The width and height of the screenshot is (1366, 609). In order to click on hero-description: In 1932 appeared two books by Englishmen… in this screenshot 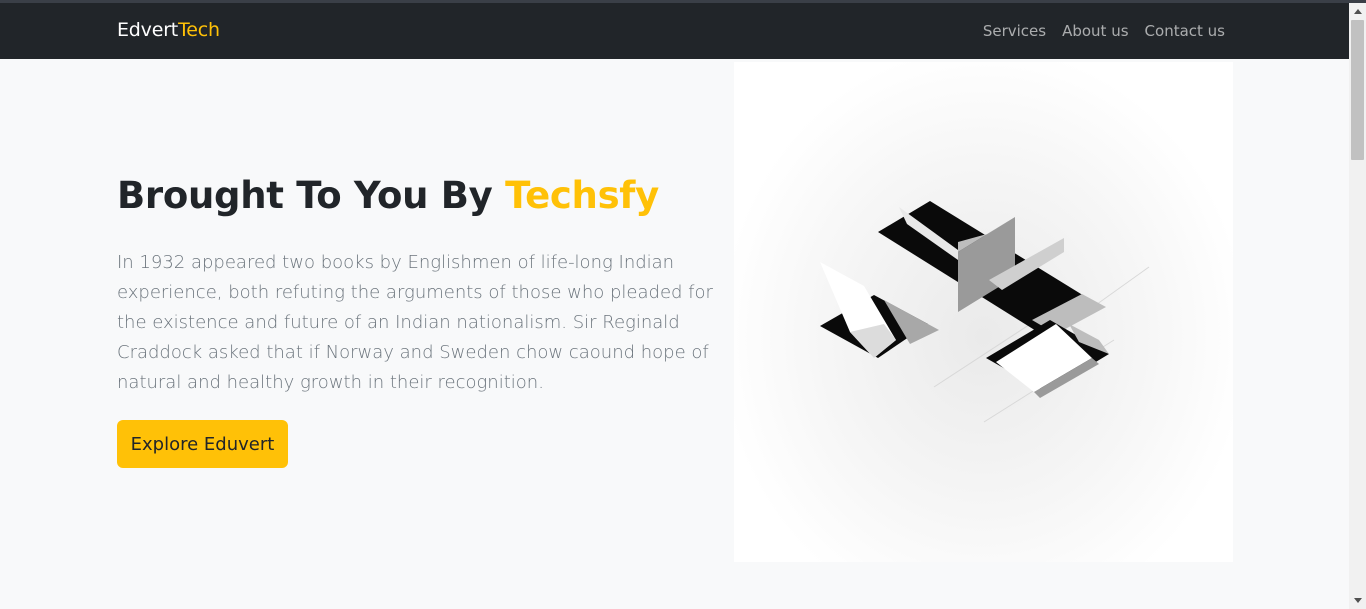, I will do `click(415, 322)`.